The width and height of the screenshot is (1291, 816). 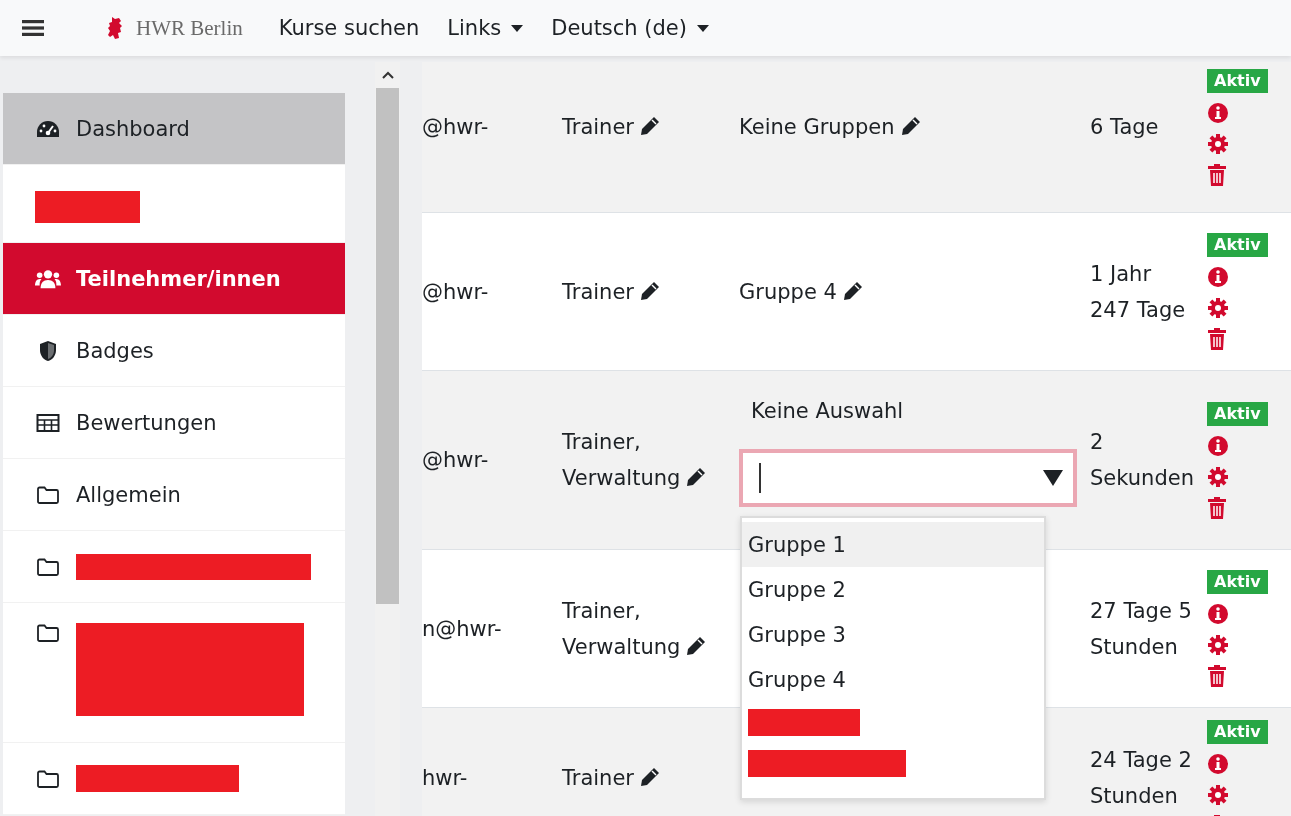 What do you see at coordinates (1141, 629) in the screenshot?
I see `time-cell-text: 27 Tage 5 Stunden` at bounding box center [1141, 629].